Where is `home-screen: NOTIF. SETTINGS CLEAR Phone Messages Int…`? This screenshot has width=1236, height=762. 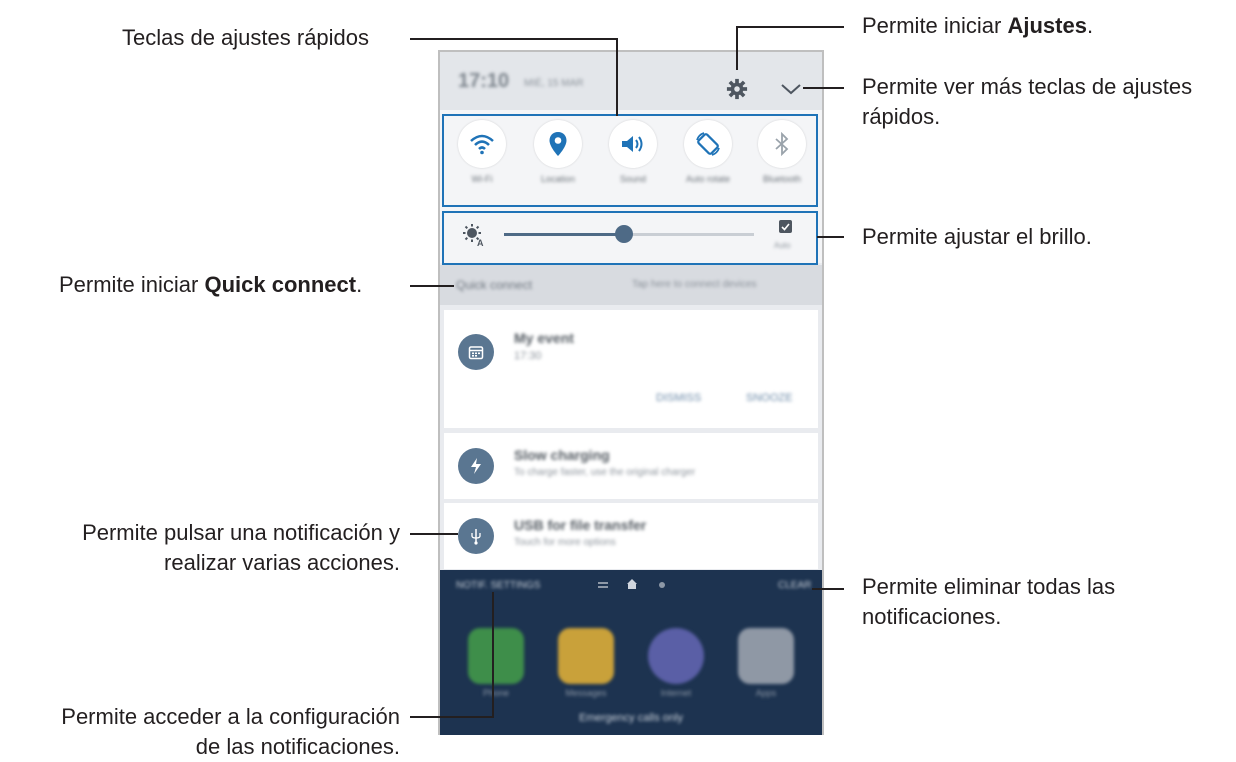 home-screen: NOTIF. SETTINGS CLEAR Phone Messages Int… is located at coordinates (631, 652).